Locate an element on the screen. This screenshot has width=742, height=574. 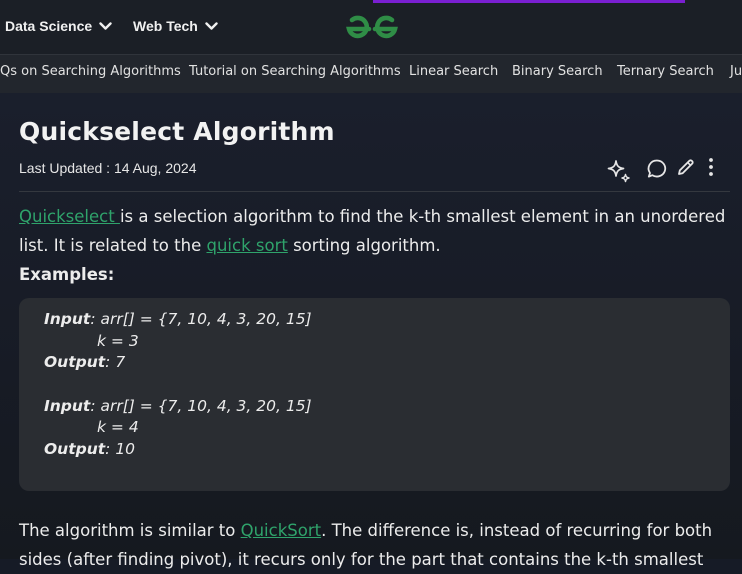
subnav-item-ternary-search: Ternary Search is located at coordinates (665, 71).